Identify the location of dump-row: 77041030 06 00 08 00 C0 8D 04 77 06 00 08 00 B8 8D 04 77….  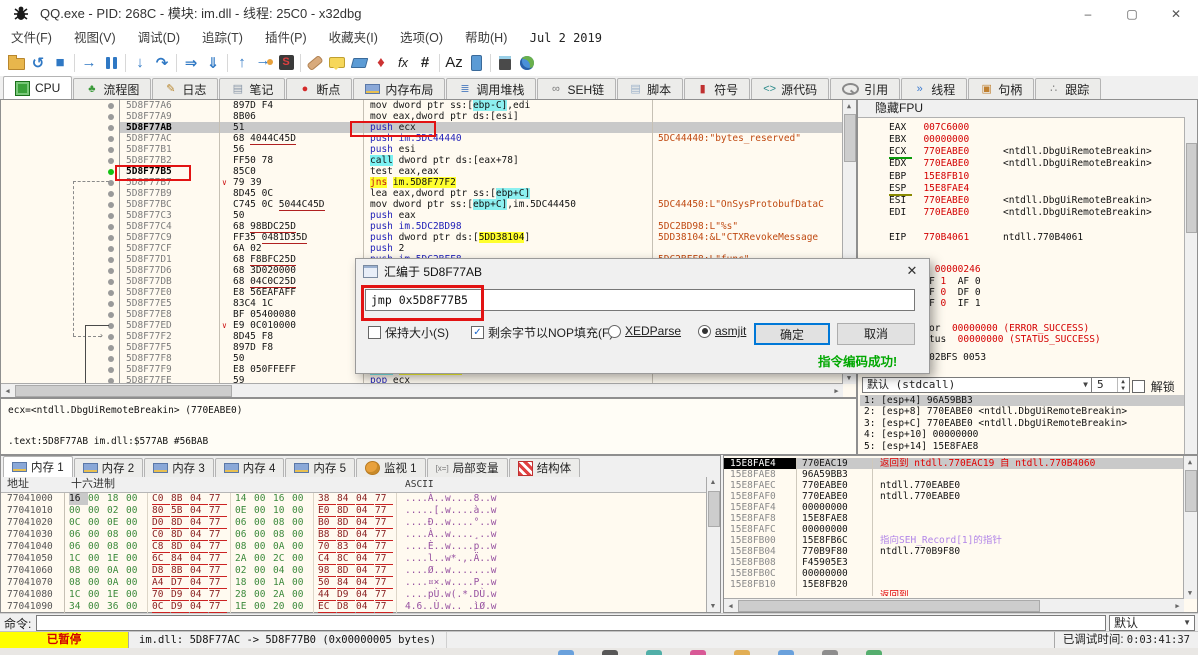
(354, 535).